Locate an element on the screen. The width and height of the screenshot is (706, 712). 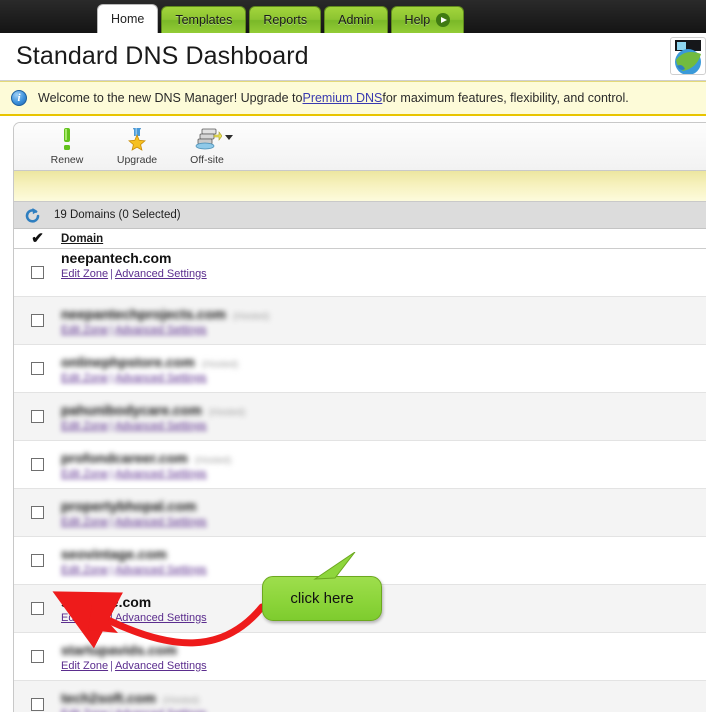
callout-tail-icon is located at coordinates (334, 566).